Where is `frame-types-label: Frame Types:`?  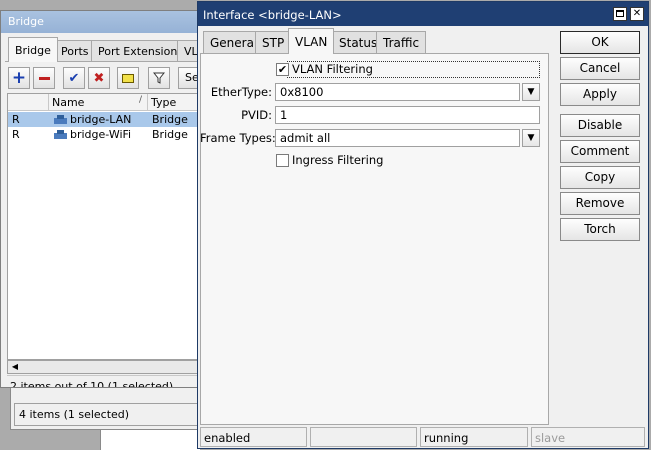 frame-types-label: Frame Types: is located at coordinates (238, 138).